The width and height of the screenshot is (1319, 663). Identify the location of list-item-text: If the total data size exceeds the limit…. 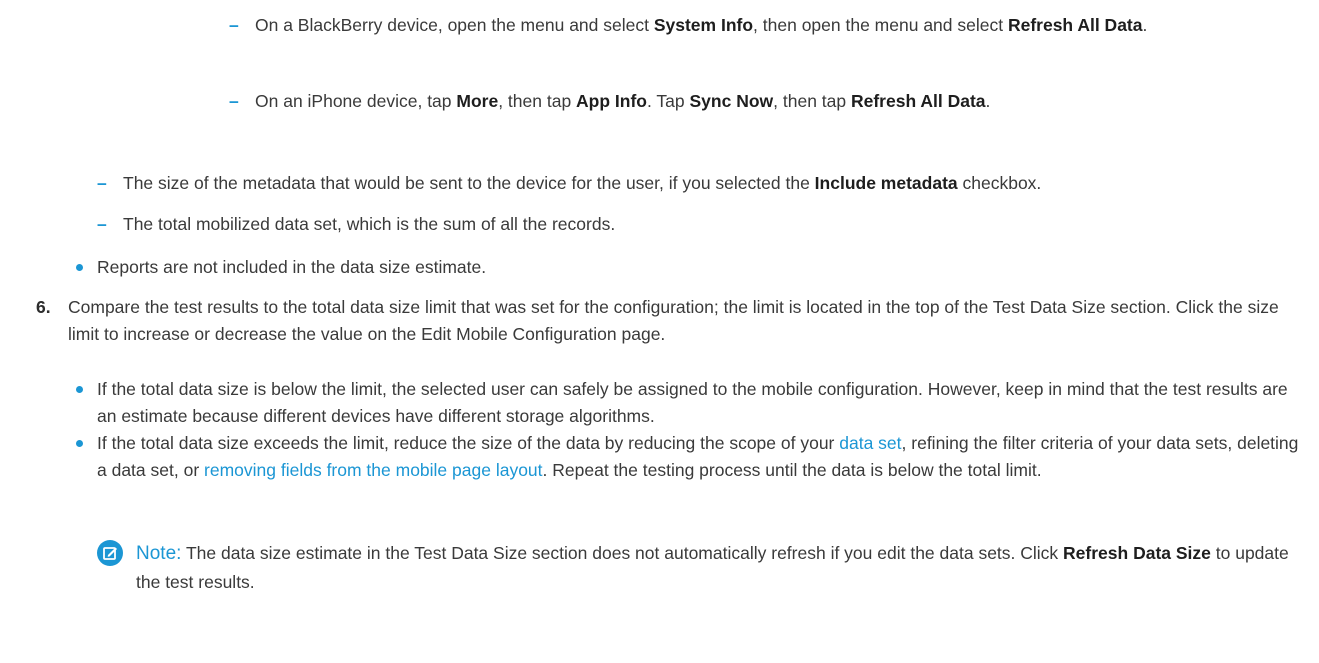
(698, 456).